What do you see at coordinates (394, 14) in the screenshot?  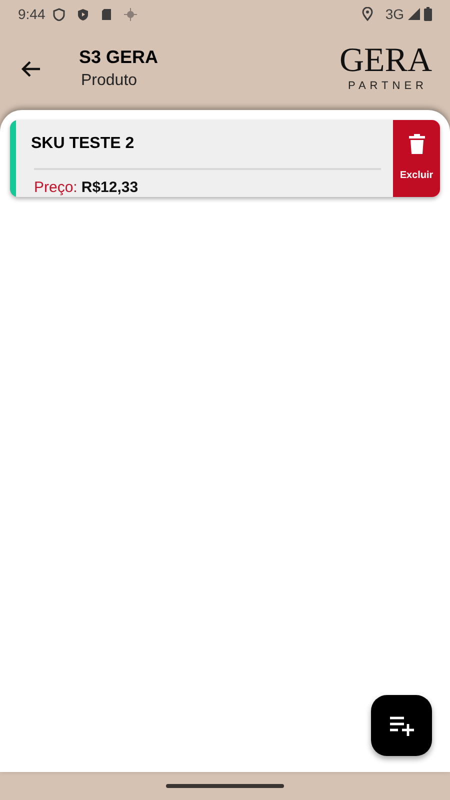 I see `network-type: 3G` at bounding box center [394, 14].